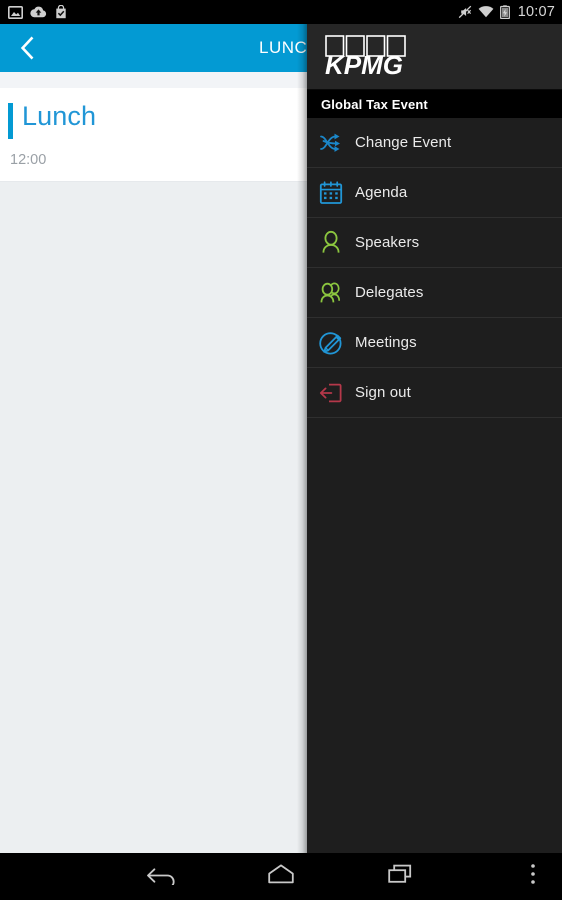  Describe the element at coordinates (331, 143) in the screenshot. I see `shuffle-arrows-icon` at that location.